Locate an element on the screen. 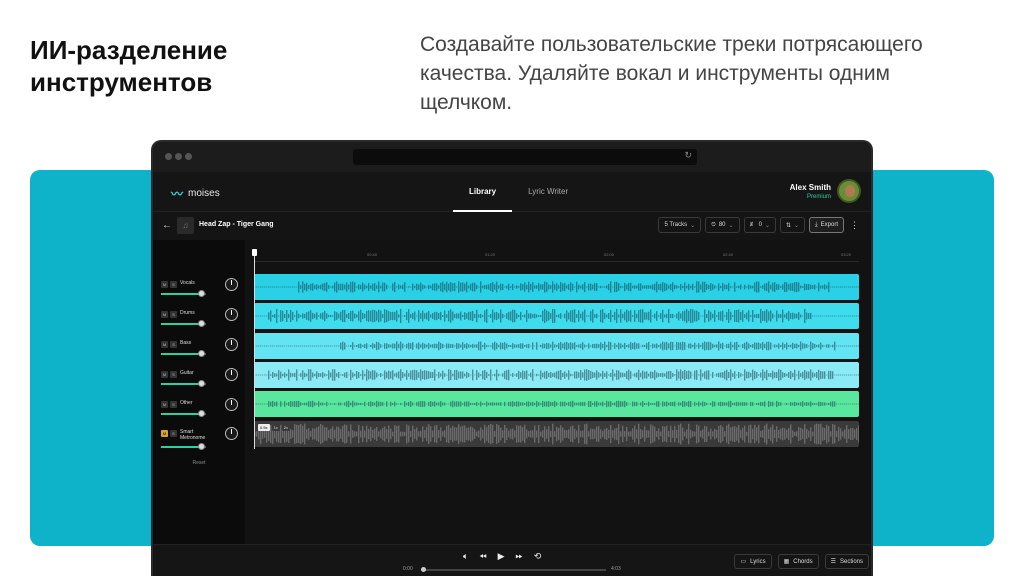 The image size is (1024, 576). speed-option: 2x is located at coordinates (286, 427).